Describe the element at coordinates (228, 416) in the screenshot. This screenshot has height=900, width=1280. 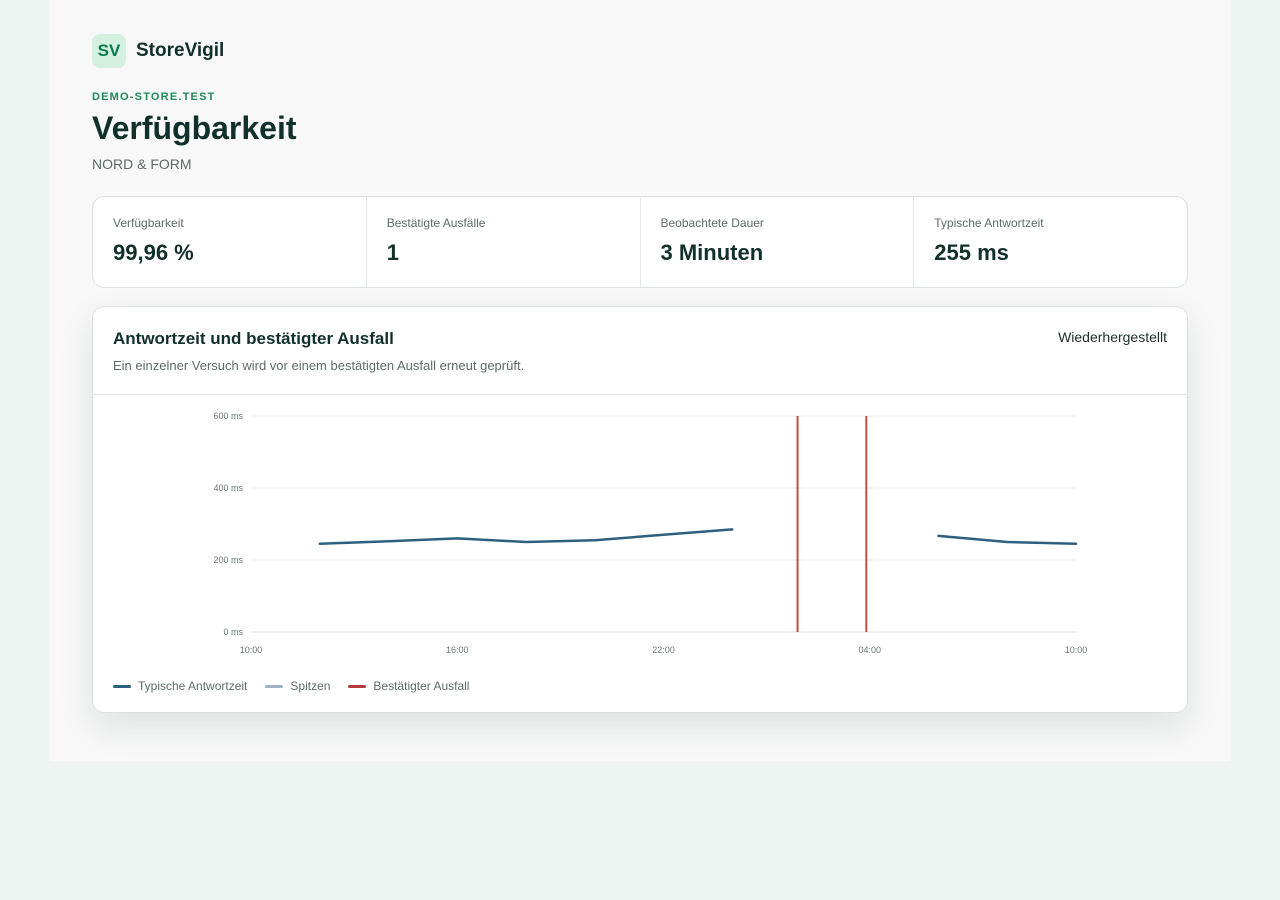
I see `y-tick-label: 600 ms` at that location.